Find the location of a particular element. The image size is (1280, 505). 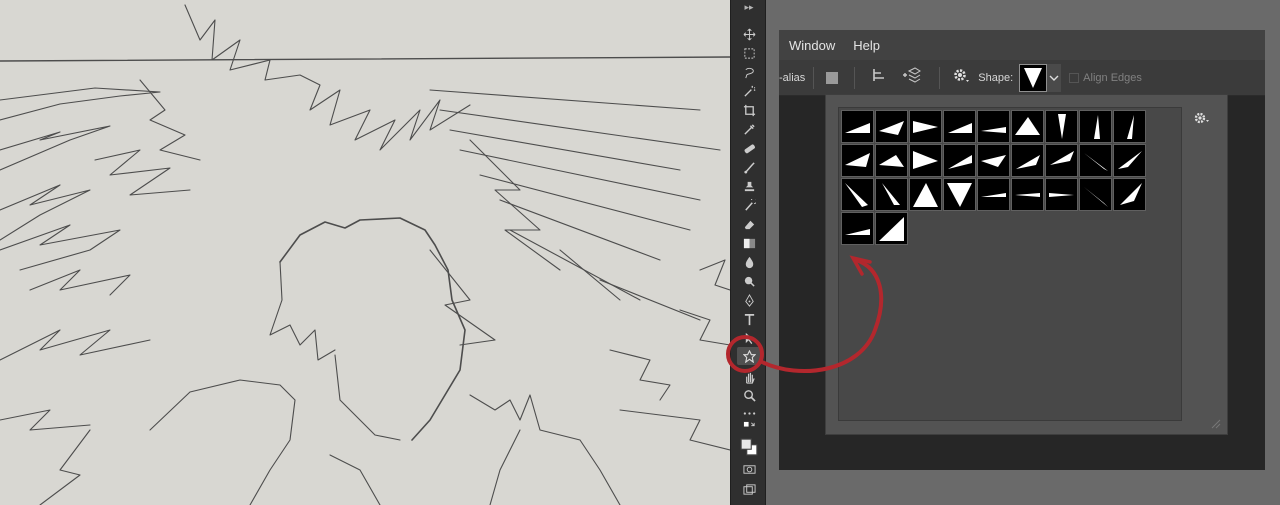

blur-tool-icon is located at coordinates (749, 262).